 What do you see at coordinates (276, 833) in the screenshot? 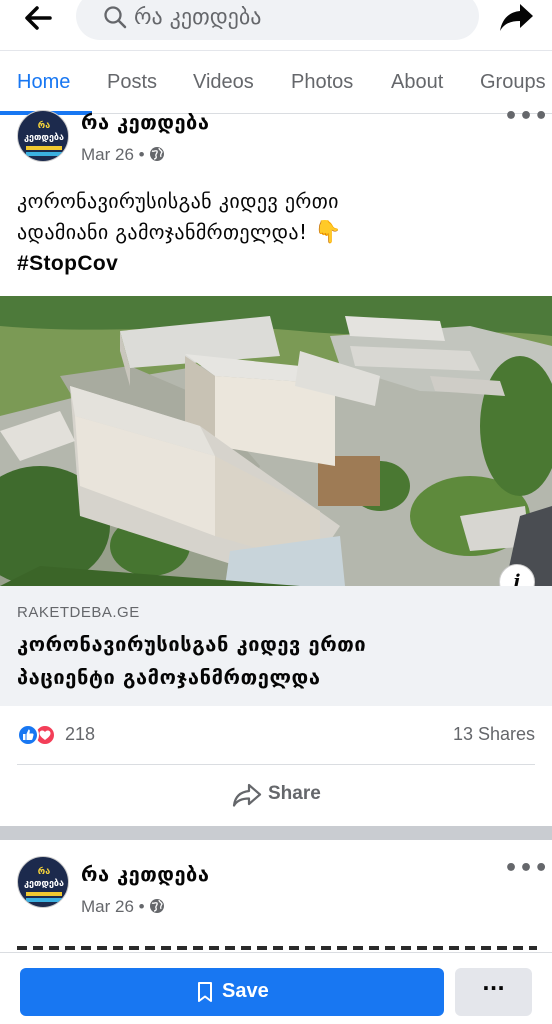
I see `post-separator` at bounding box center [276, 833].